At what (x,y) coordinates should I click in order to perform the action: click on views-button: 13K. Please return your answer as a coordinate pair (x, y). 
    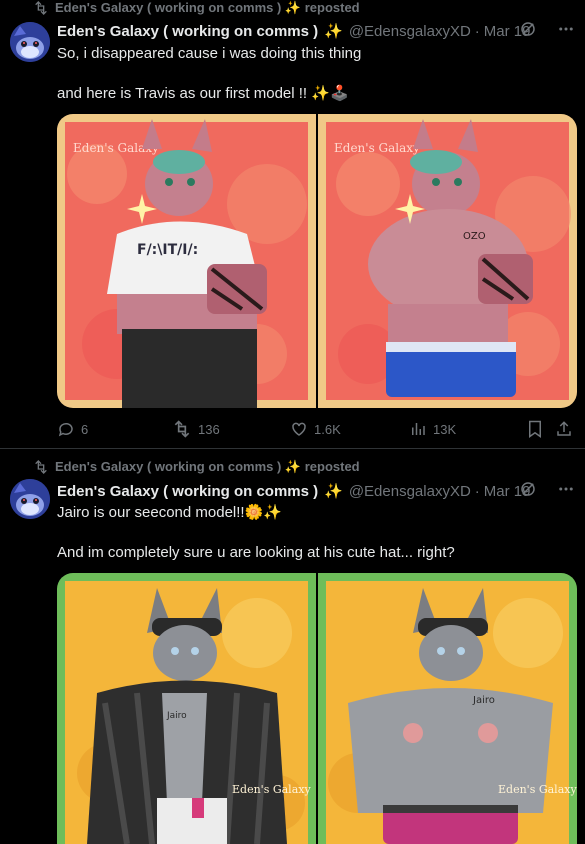
    Looking at the image, I should click on (432, 429).